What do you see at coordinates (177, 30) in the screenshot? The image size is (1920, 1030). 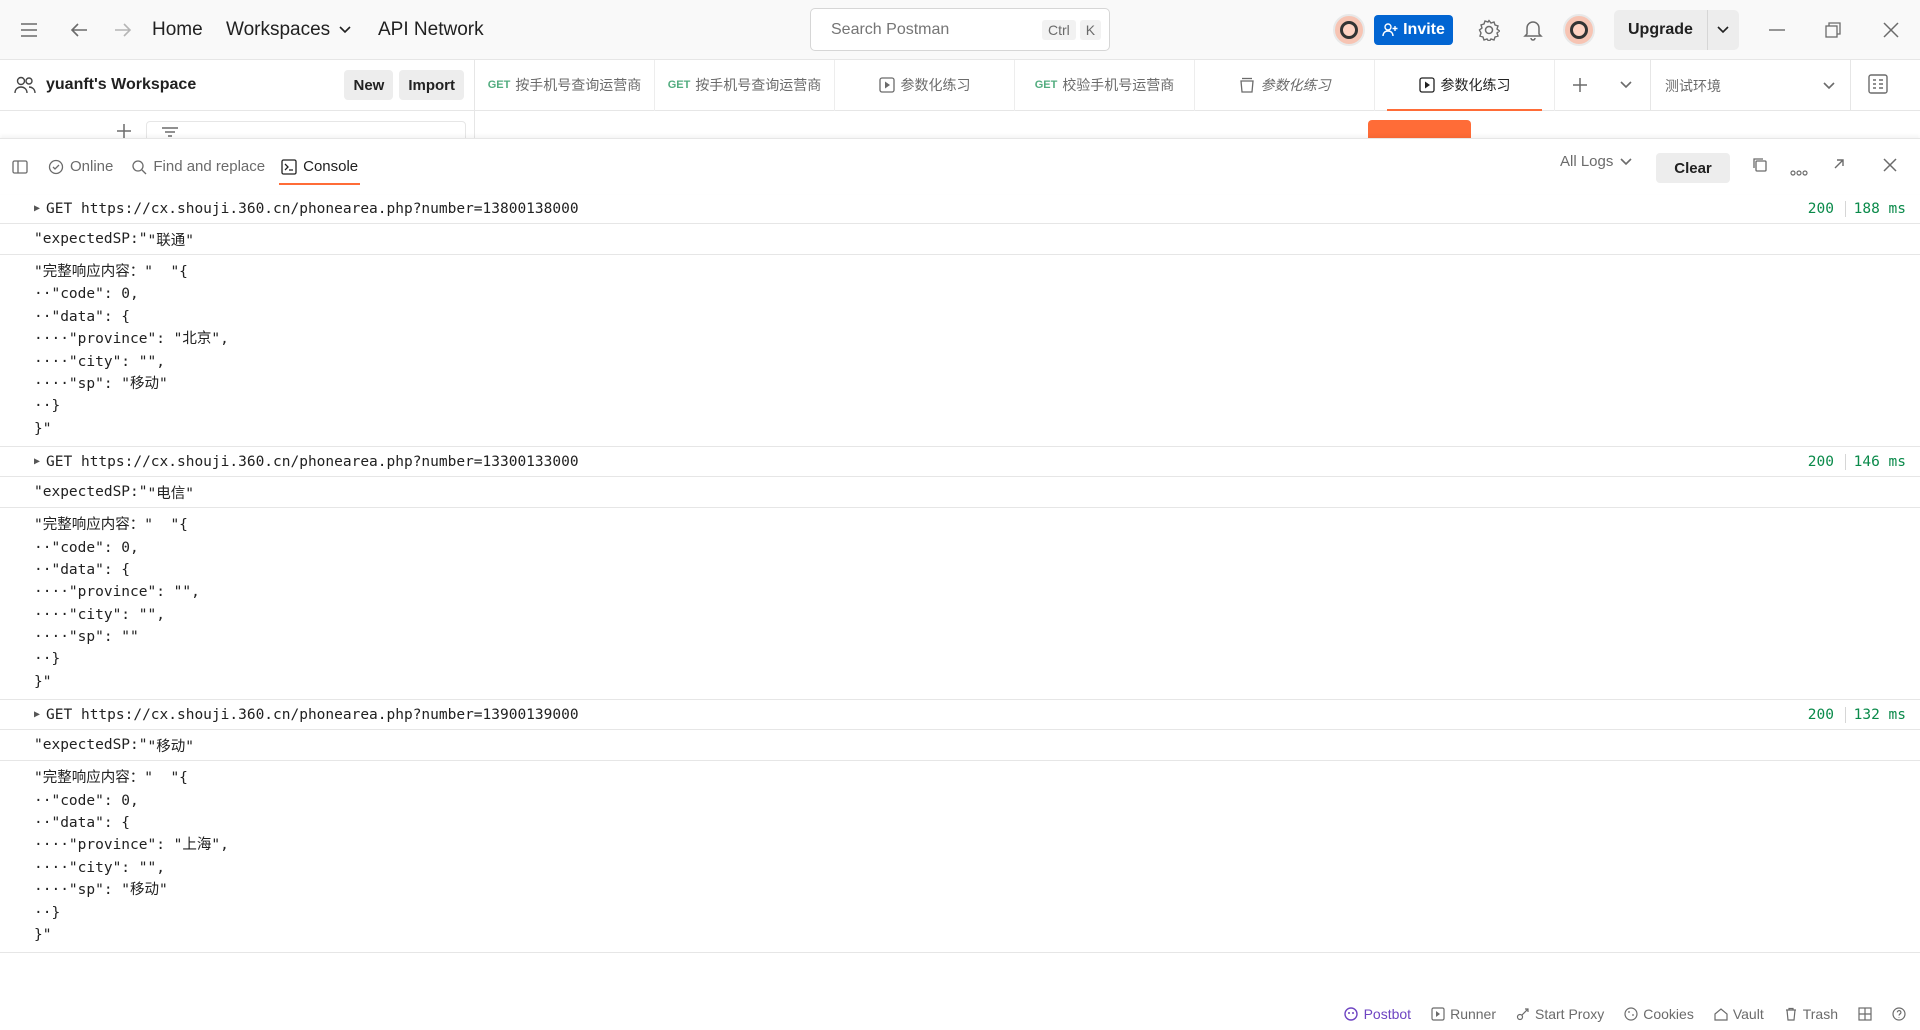 I see `nav-home: Home` at bounding box center [177, 30].